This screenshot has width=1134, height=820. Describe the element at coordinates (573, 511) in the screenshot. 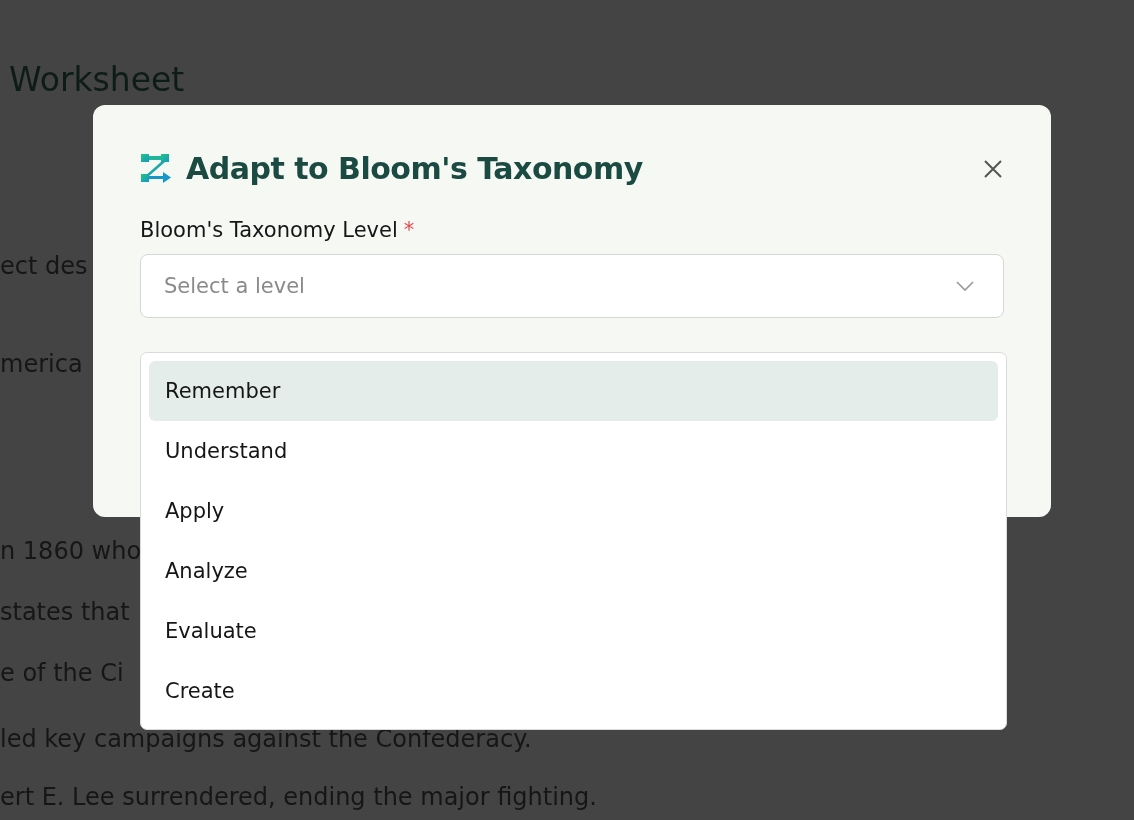

I see `dropdown-option: Apply` at that location.